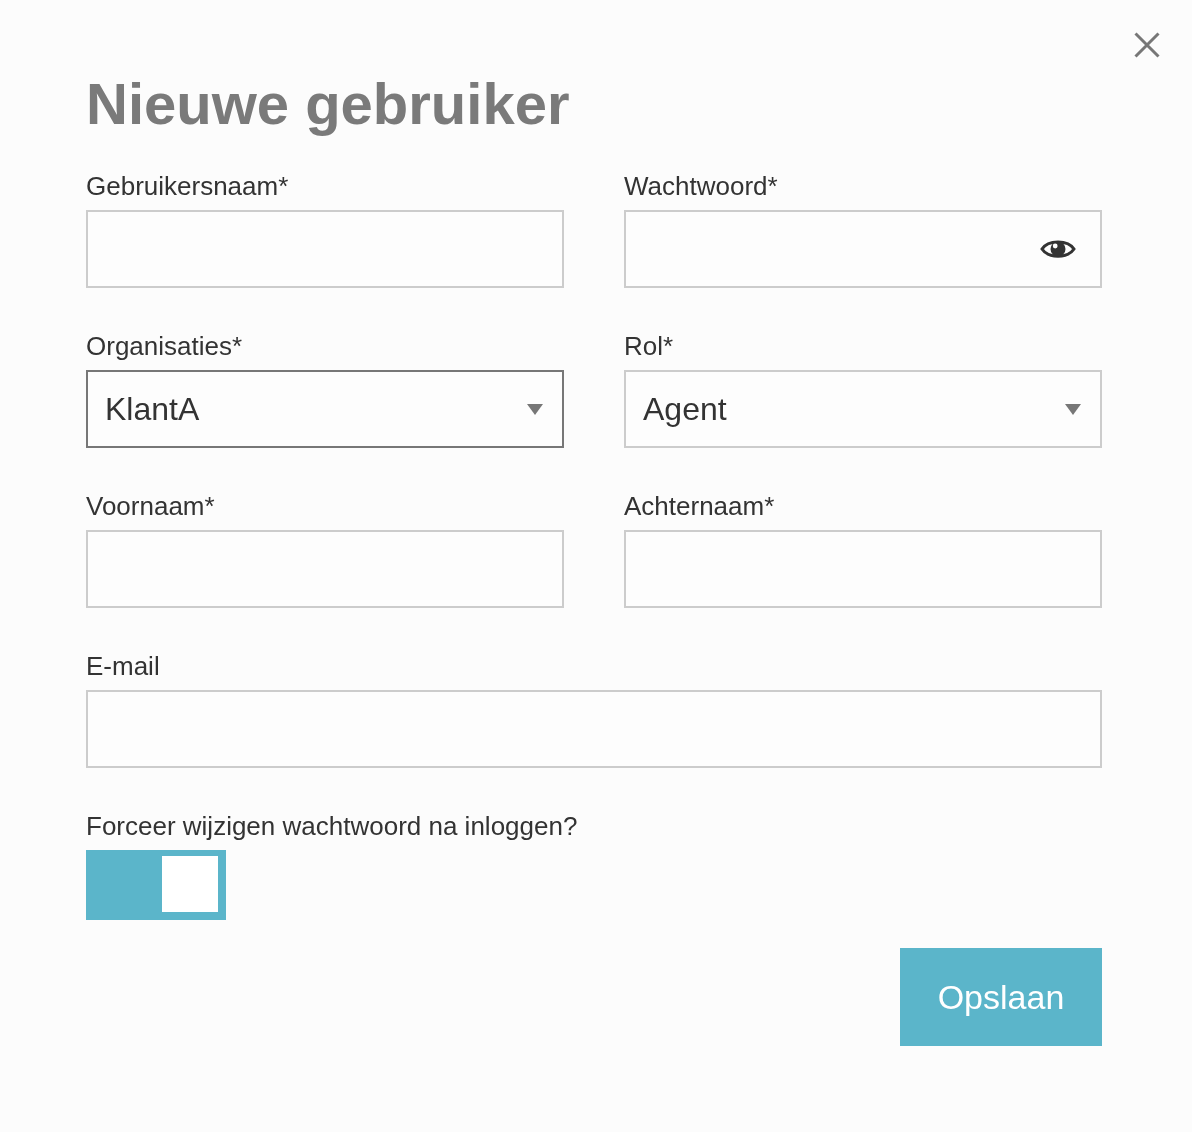 This screenshot has width=1192, height=1132. I want to click on field-label: Achternaam*, so click(699, 506).